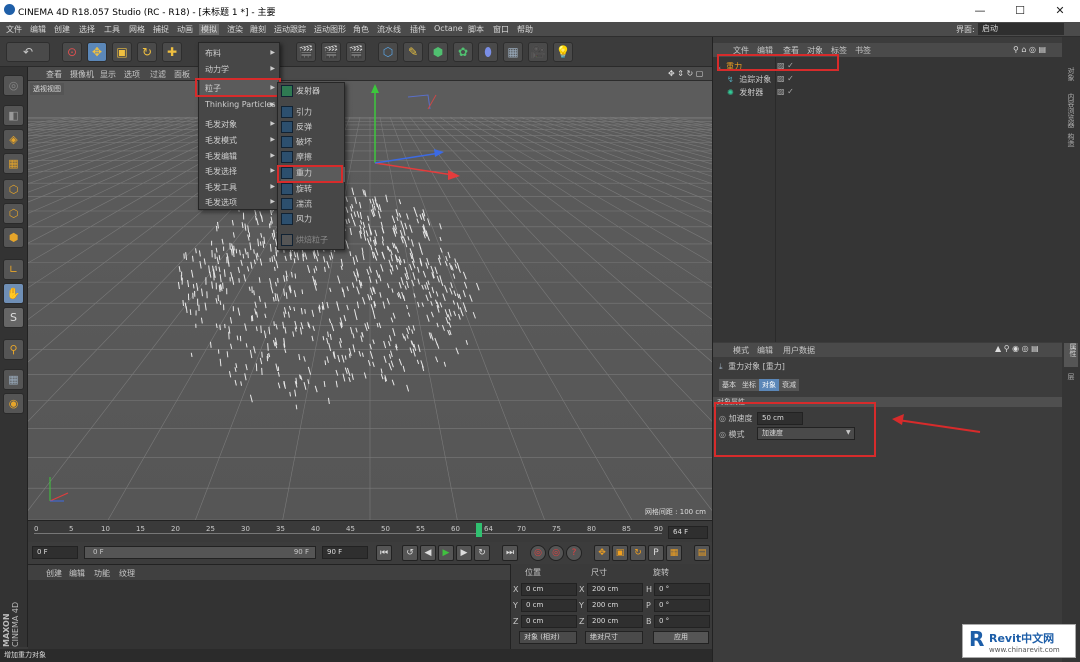  What do you see at coordinates (384, 553) in the screenshot?
I see `goto-start-icon: ⏮` at bounding box center [384, 553].